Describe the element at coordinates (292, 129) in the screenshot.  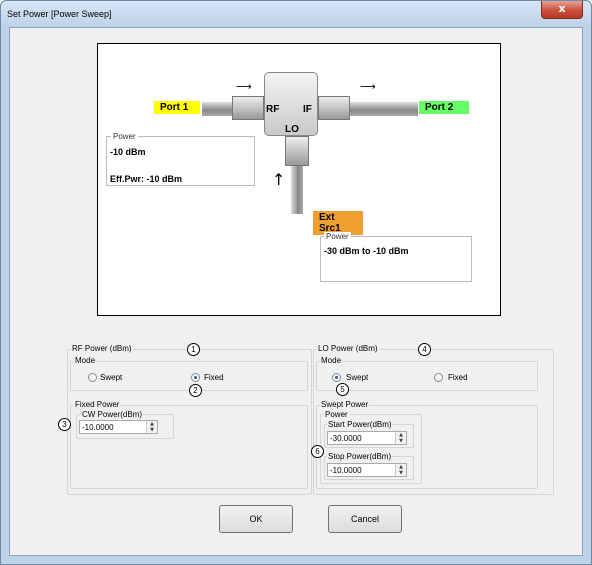
I see `lo-label: LO` at that location.